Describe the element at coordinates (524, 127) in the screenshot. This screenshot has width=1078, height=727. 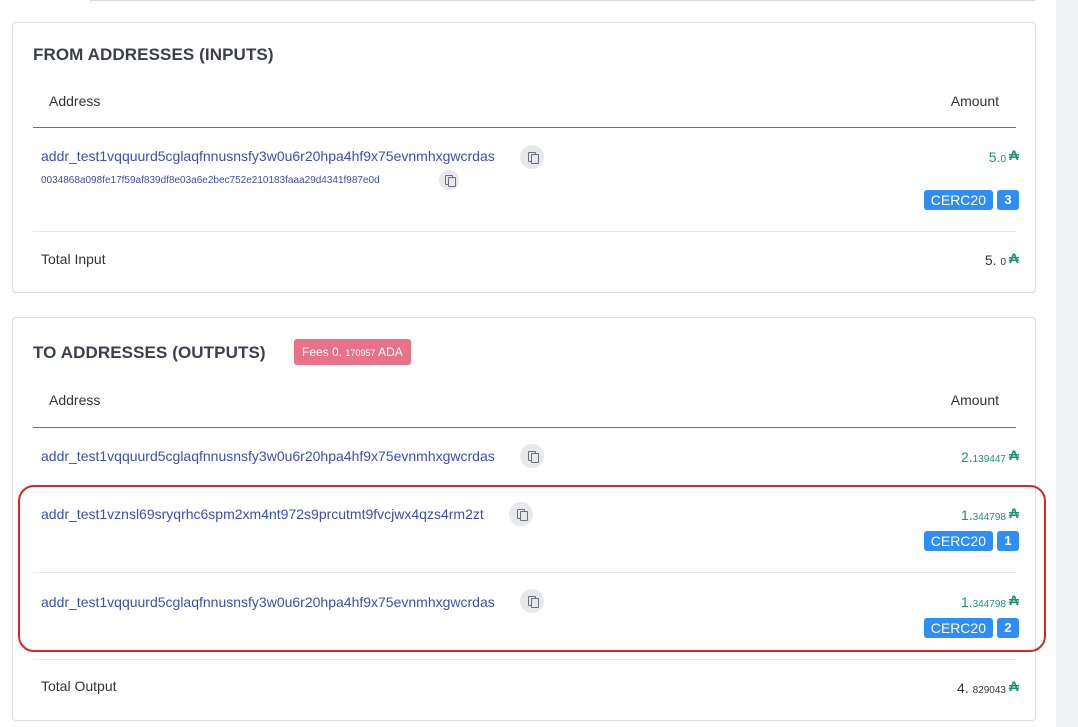
I see `inputs-header-divider` at that location.